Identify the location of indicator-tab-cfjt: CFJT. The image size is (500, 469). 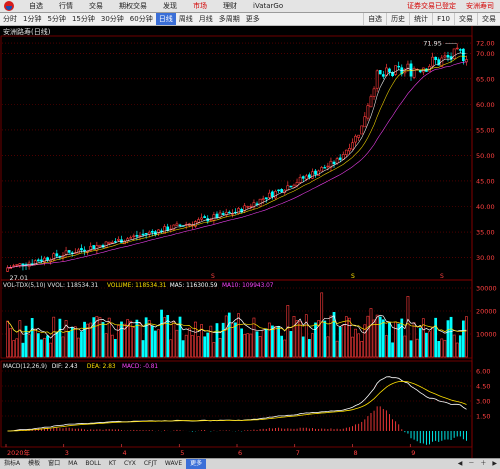
(150, 464).